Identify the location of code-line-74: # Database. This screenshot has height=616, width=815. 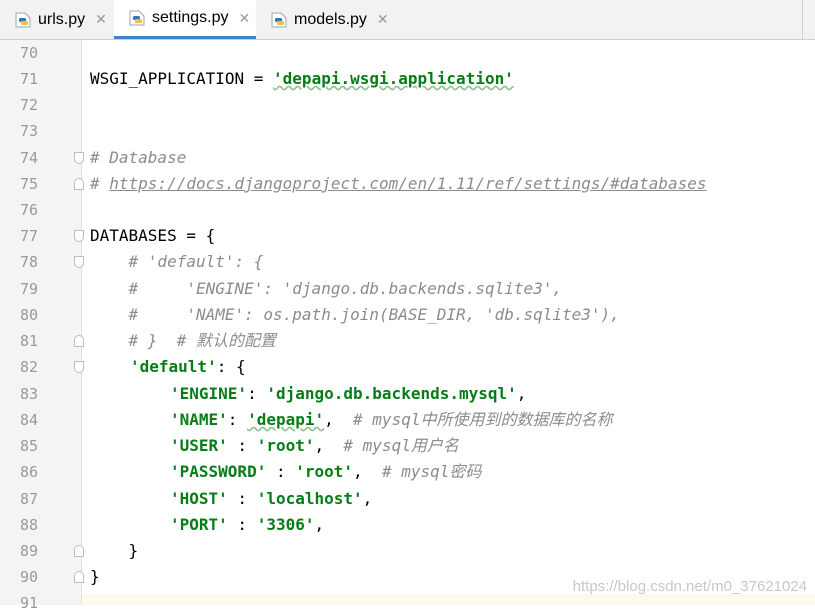
(138, 157).